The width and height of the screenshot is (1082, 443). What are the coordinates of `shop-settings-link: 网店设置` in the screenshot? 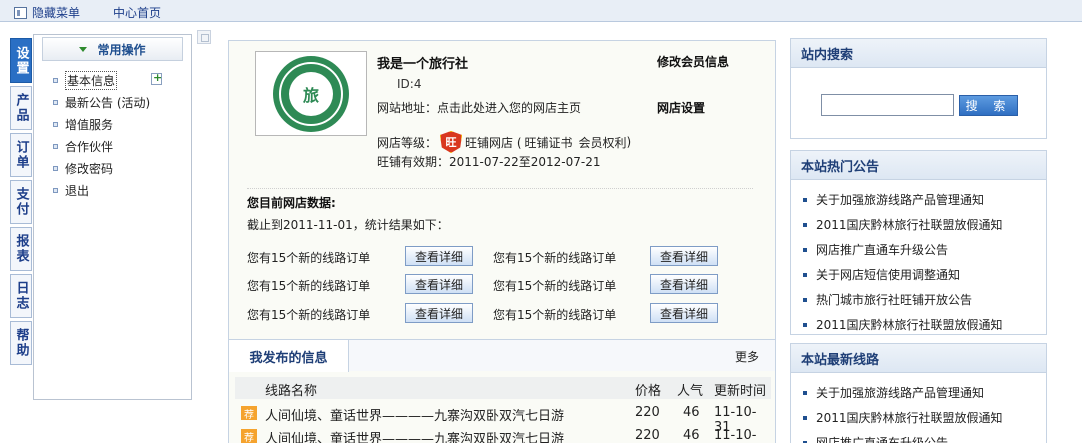 It's located at (681, 107).